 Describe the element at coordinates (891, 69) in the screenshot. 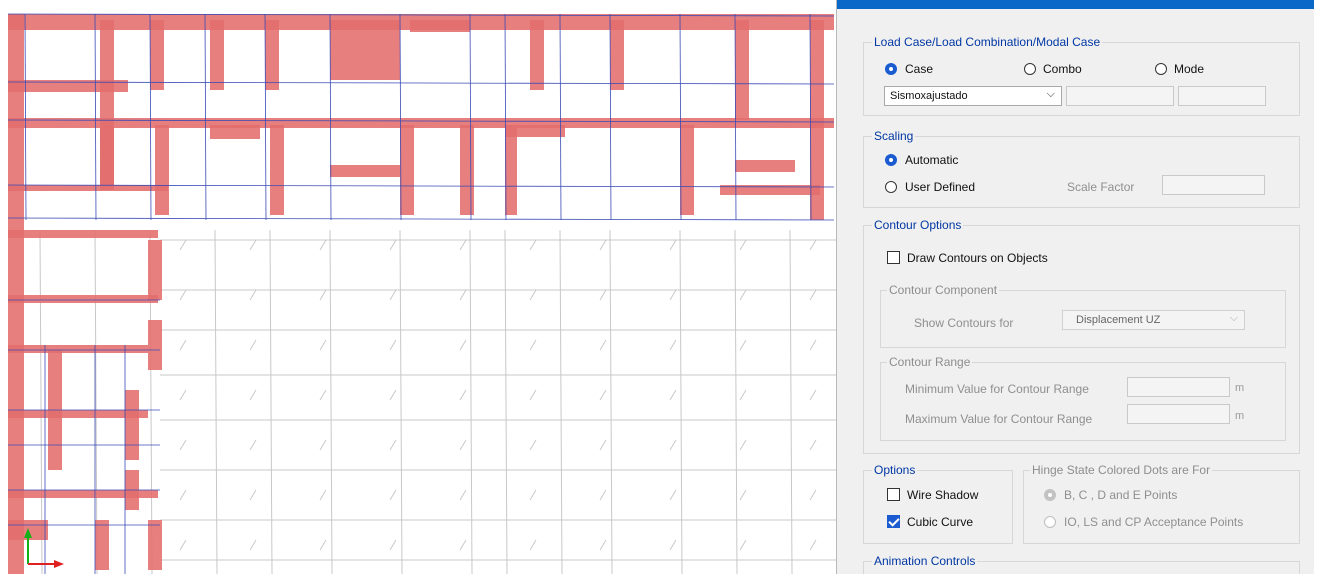

I see `case-radio` at that location.